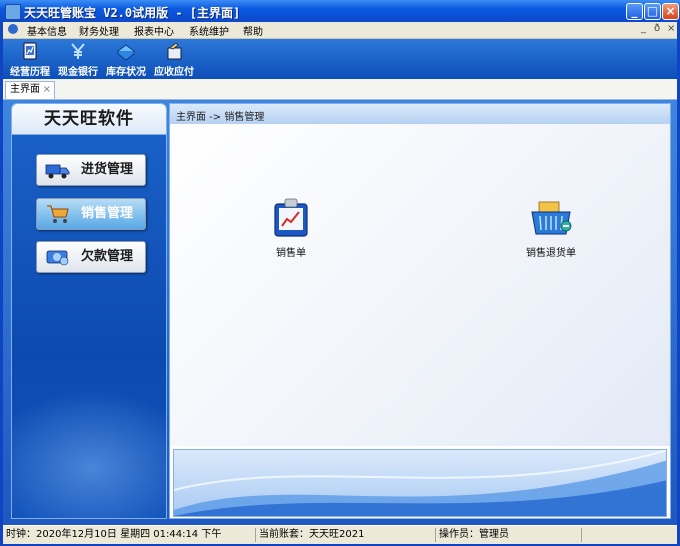  I want to click on tool-receivables: 应收应付, so click(174, 59).